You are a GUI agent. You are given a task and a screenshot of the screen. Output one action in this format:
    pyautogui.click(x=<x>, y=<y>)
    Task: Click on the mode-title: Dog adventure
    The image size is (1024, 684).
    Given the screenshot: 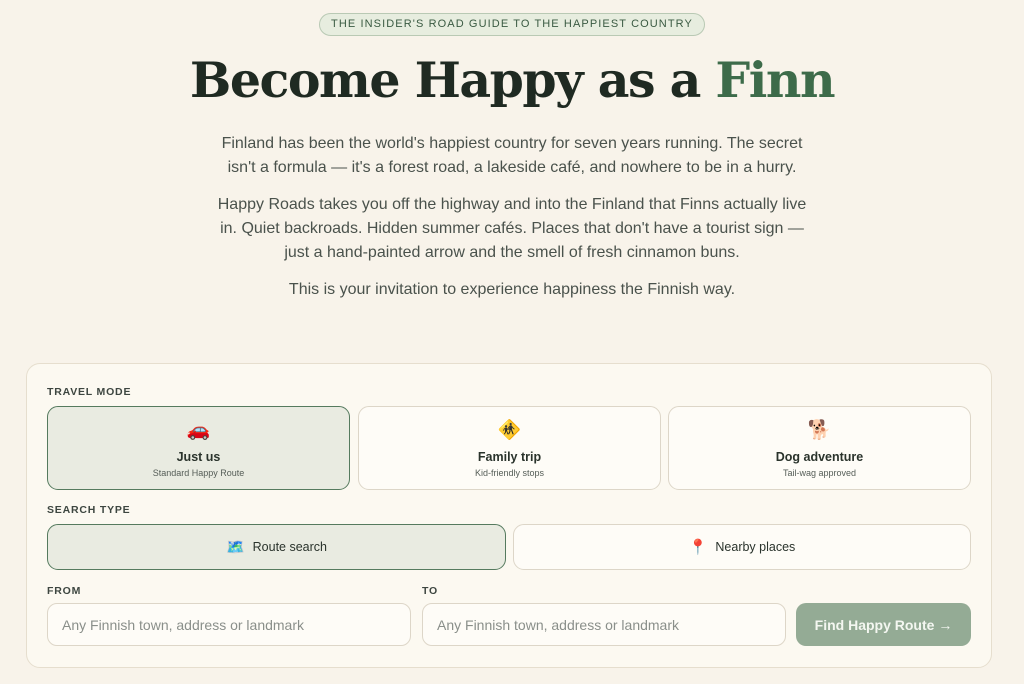 What is the action you would take?
    pyautogui.click(x=819, y=457)
    